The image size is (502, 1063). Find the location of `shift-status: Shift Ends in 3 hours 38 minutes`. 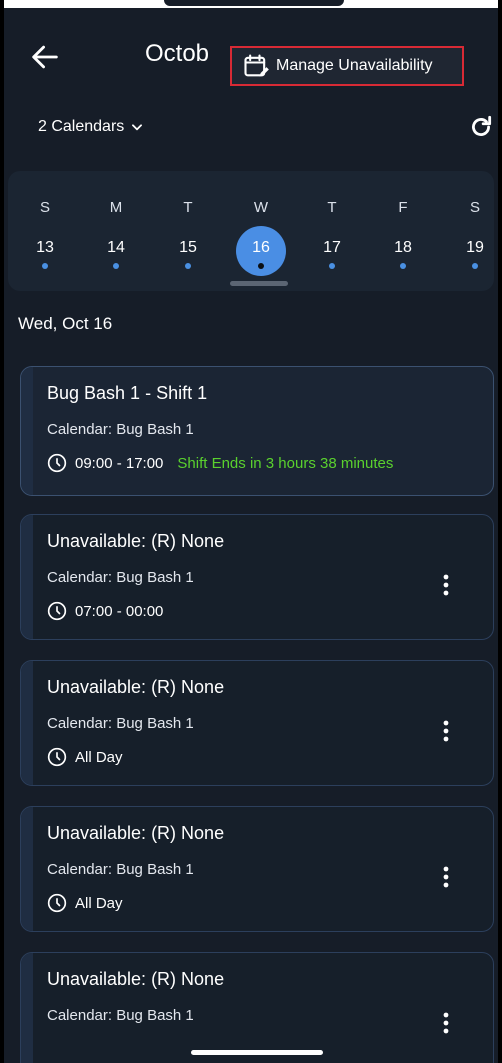

shift-status: Shift Ends in 3 hours 38 minutes is located at coordinates (285, 463).